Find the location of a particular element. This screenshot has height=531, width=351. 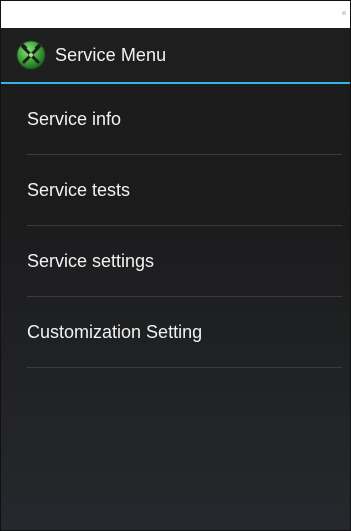

status-indicator-icon is located at coordinates (344, 13).